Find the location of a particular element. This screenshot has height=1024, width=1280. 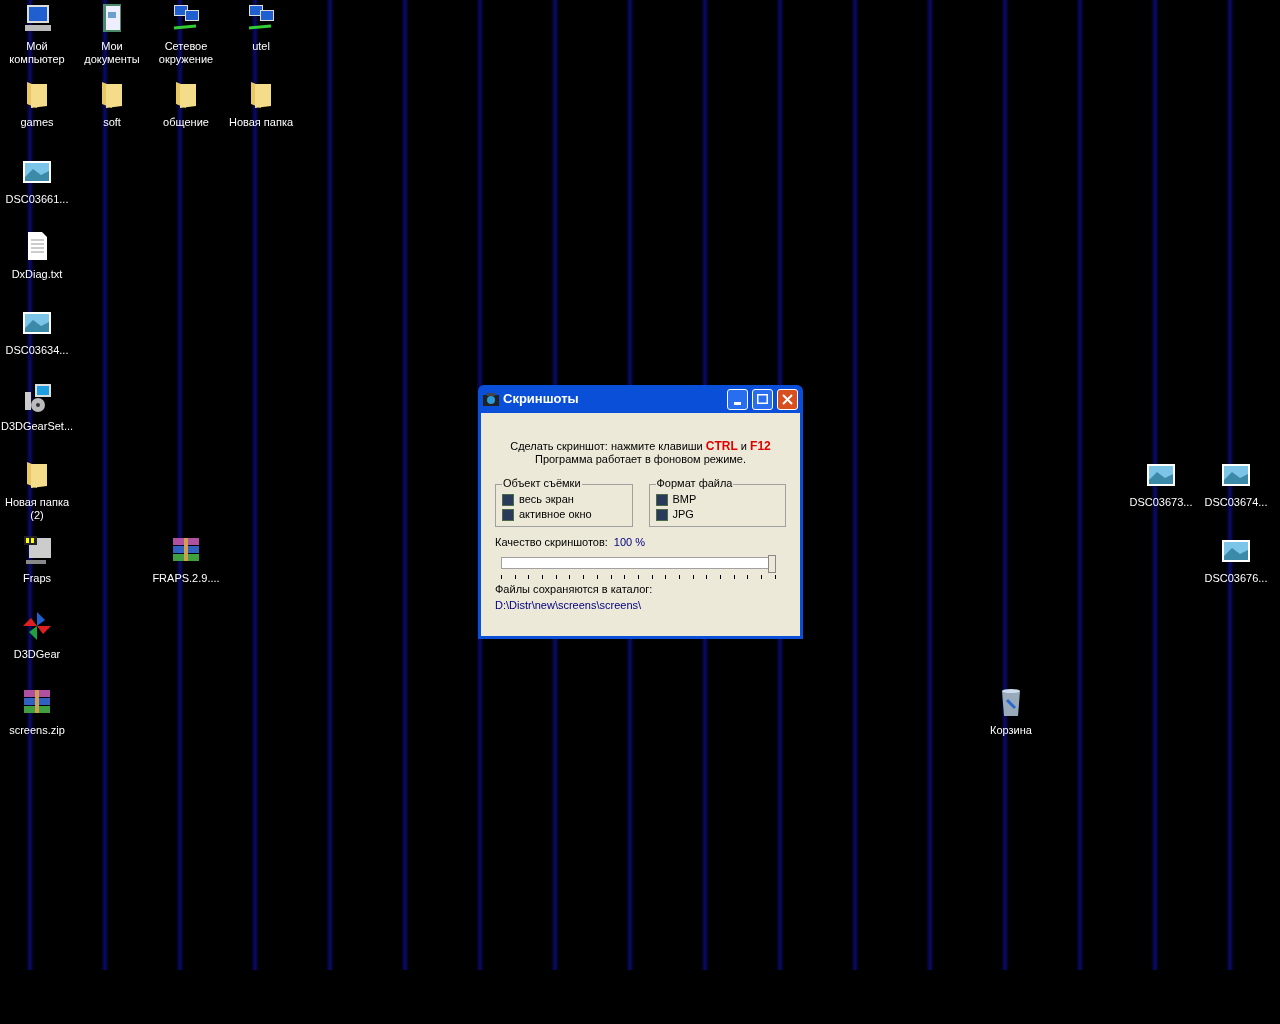

desktop-icon-label: Новая папка is located at coordinates (261, 122).